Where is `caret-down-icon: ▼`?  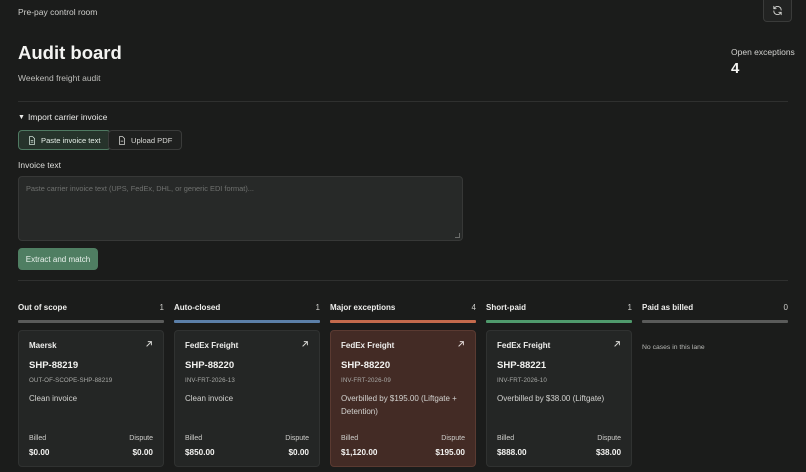 caret-down-icon: ▼ is located at coordinates (21, 117).